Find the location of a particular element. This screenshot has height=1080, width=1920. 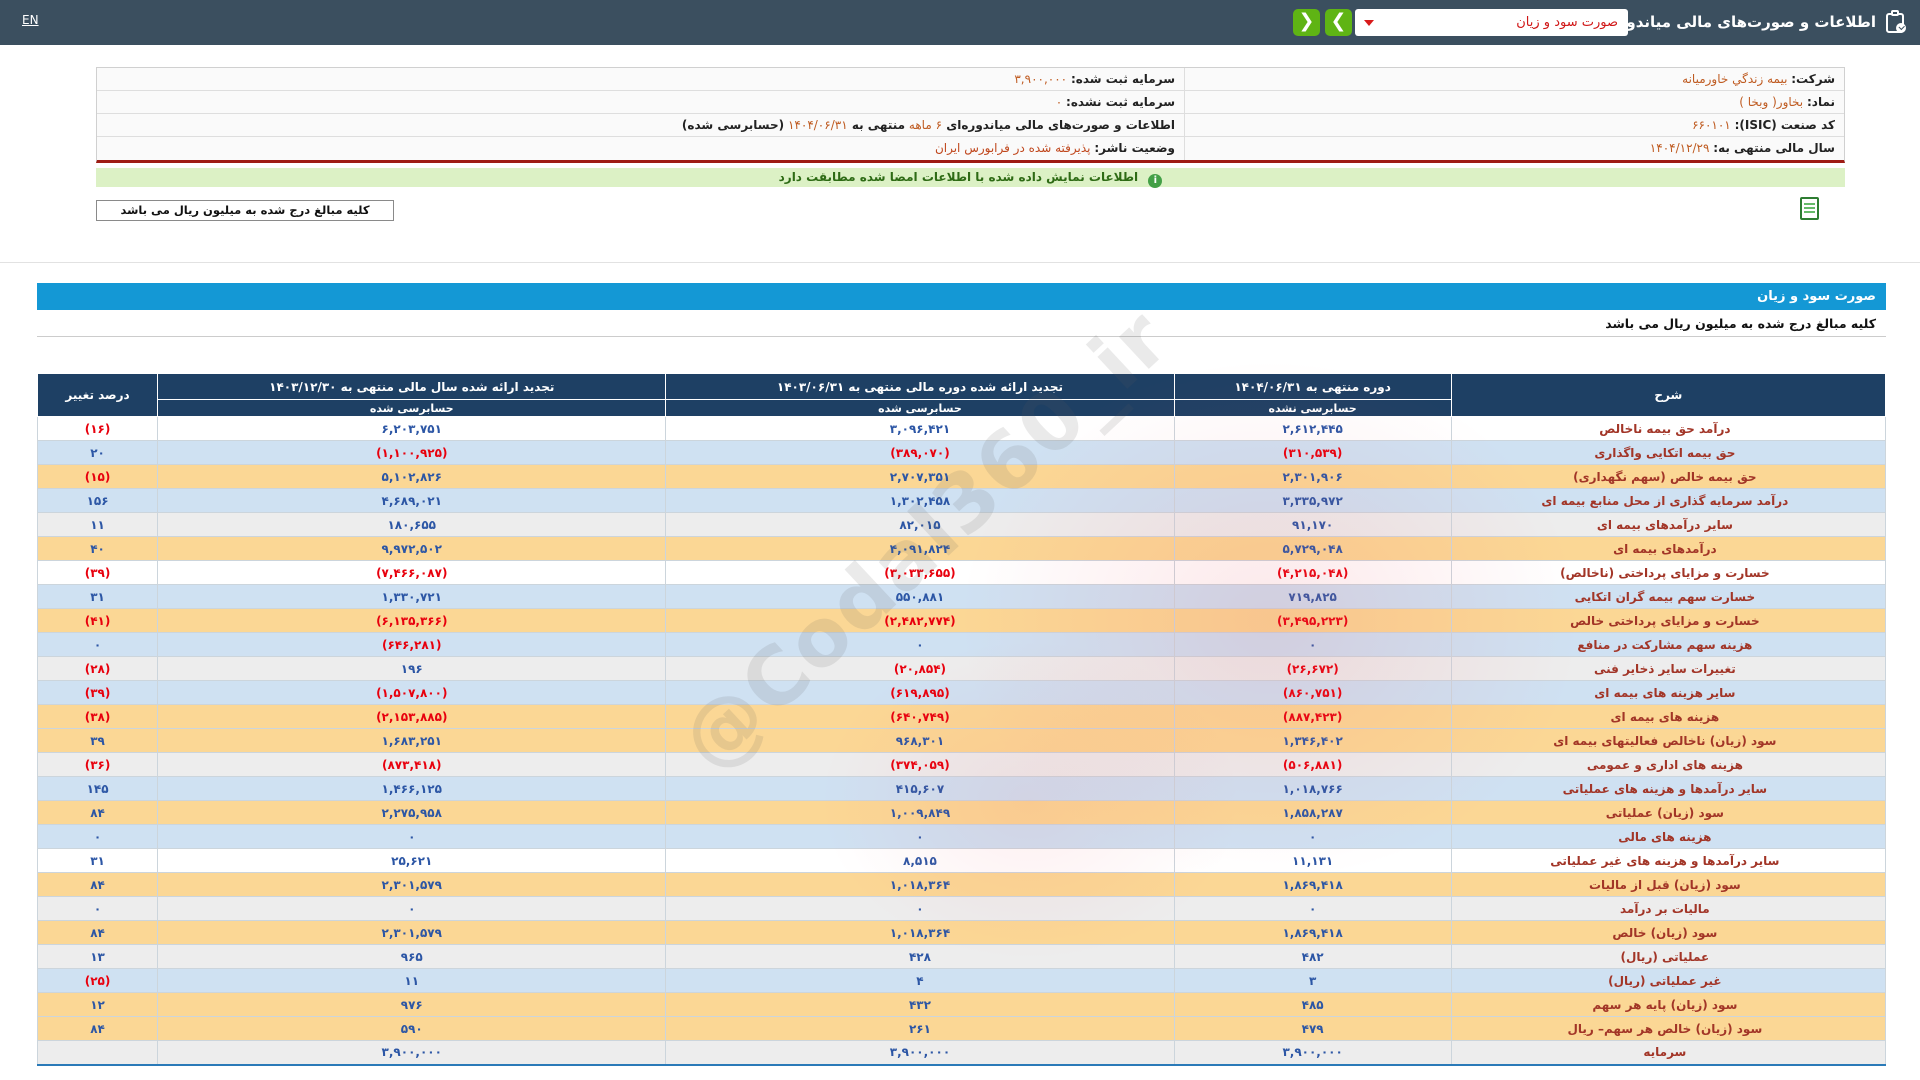

language-en-link: EN is located at coordinates (30, 20).